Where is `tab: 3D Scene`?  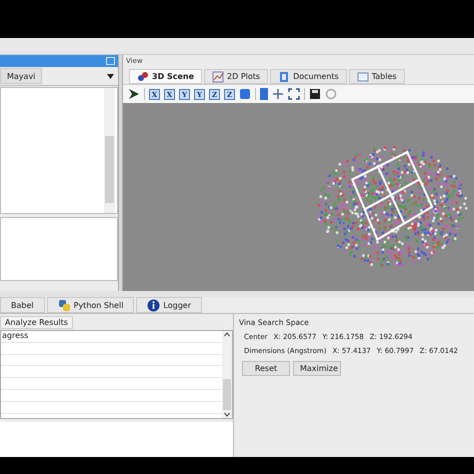
tab: 3D Scene is located at coordinates (165, 76).